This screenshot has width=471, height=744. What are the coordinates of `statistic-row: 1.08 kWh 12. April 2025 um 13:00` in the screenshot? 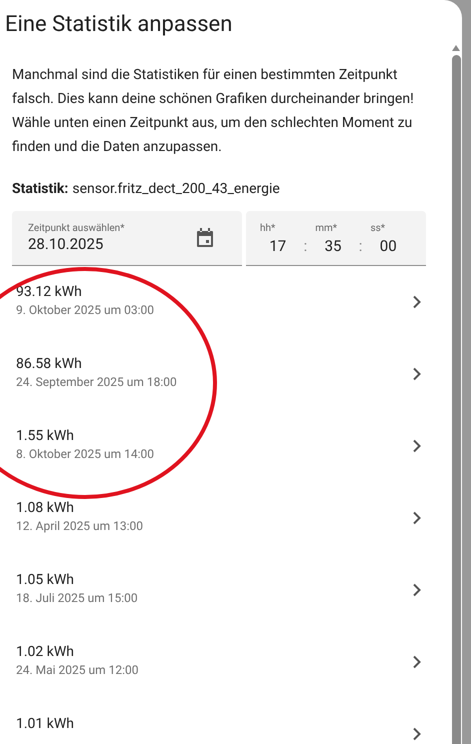 It's located at (225, 518).